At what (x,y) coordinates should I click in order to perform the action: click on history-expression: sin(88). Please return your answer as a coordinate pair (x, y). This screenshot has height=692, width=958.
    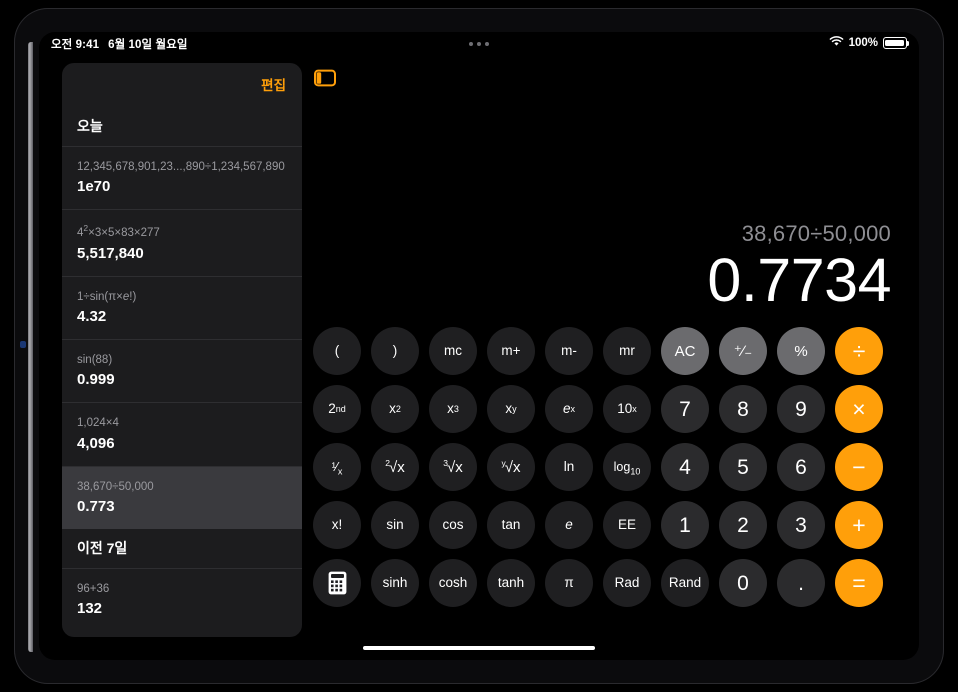
    Looking at the image, I should click on (95, 359).